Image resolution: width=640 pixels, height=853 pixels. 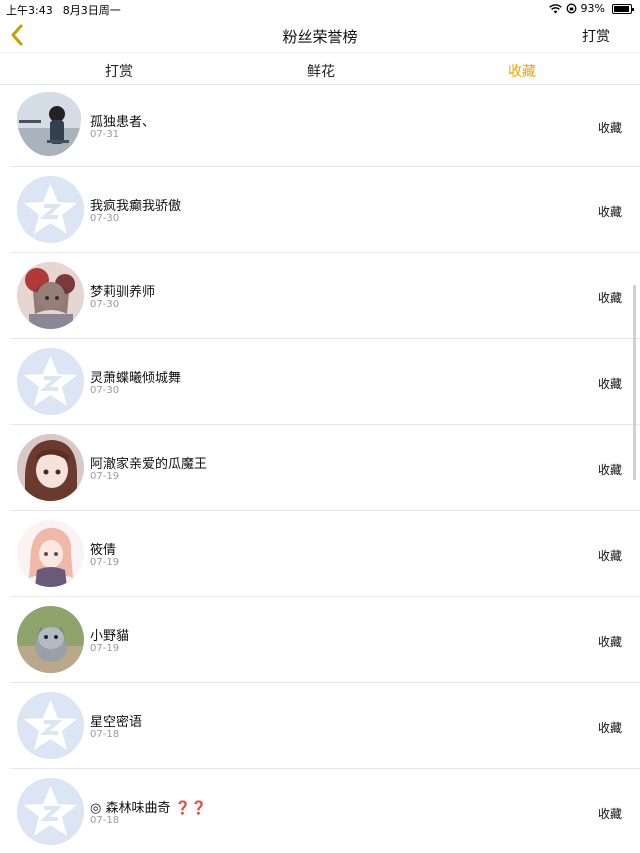 I want to click on list-item: 小野貓 07-19 收藏, so click(x=325, y=640).